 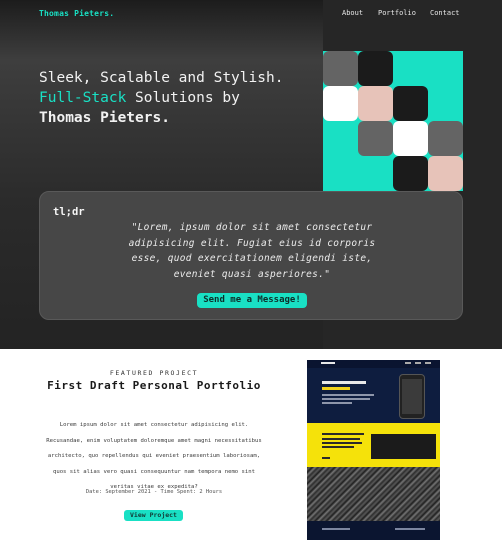 I want to click on headline-line-1: Sleek, Scalable and Stylish., so click(x=161, y=78).